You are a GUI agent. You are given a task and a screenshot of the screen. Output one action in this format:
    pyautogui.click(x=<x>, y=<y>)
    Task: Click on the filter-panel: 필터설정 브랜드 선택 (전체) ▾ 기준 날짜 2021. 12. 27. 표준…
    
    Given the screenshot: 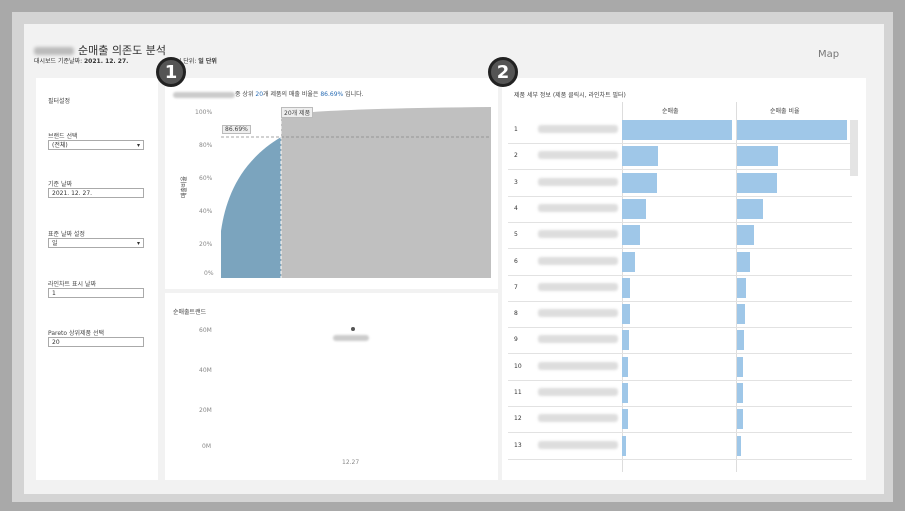 What is the action you would take?
    pyautogui.click(x=97, y=279)
    